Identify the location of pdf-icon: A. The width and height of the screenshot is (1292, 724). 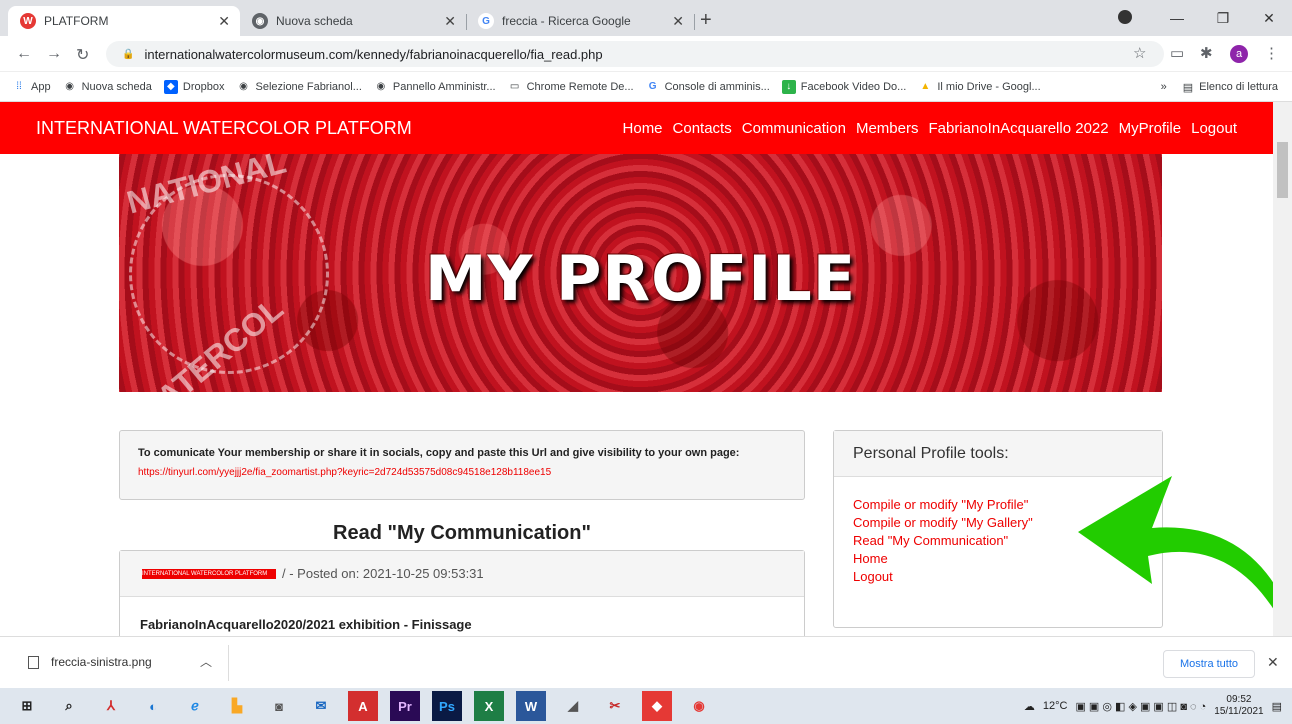
(363, 706).